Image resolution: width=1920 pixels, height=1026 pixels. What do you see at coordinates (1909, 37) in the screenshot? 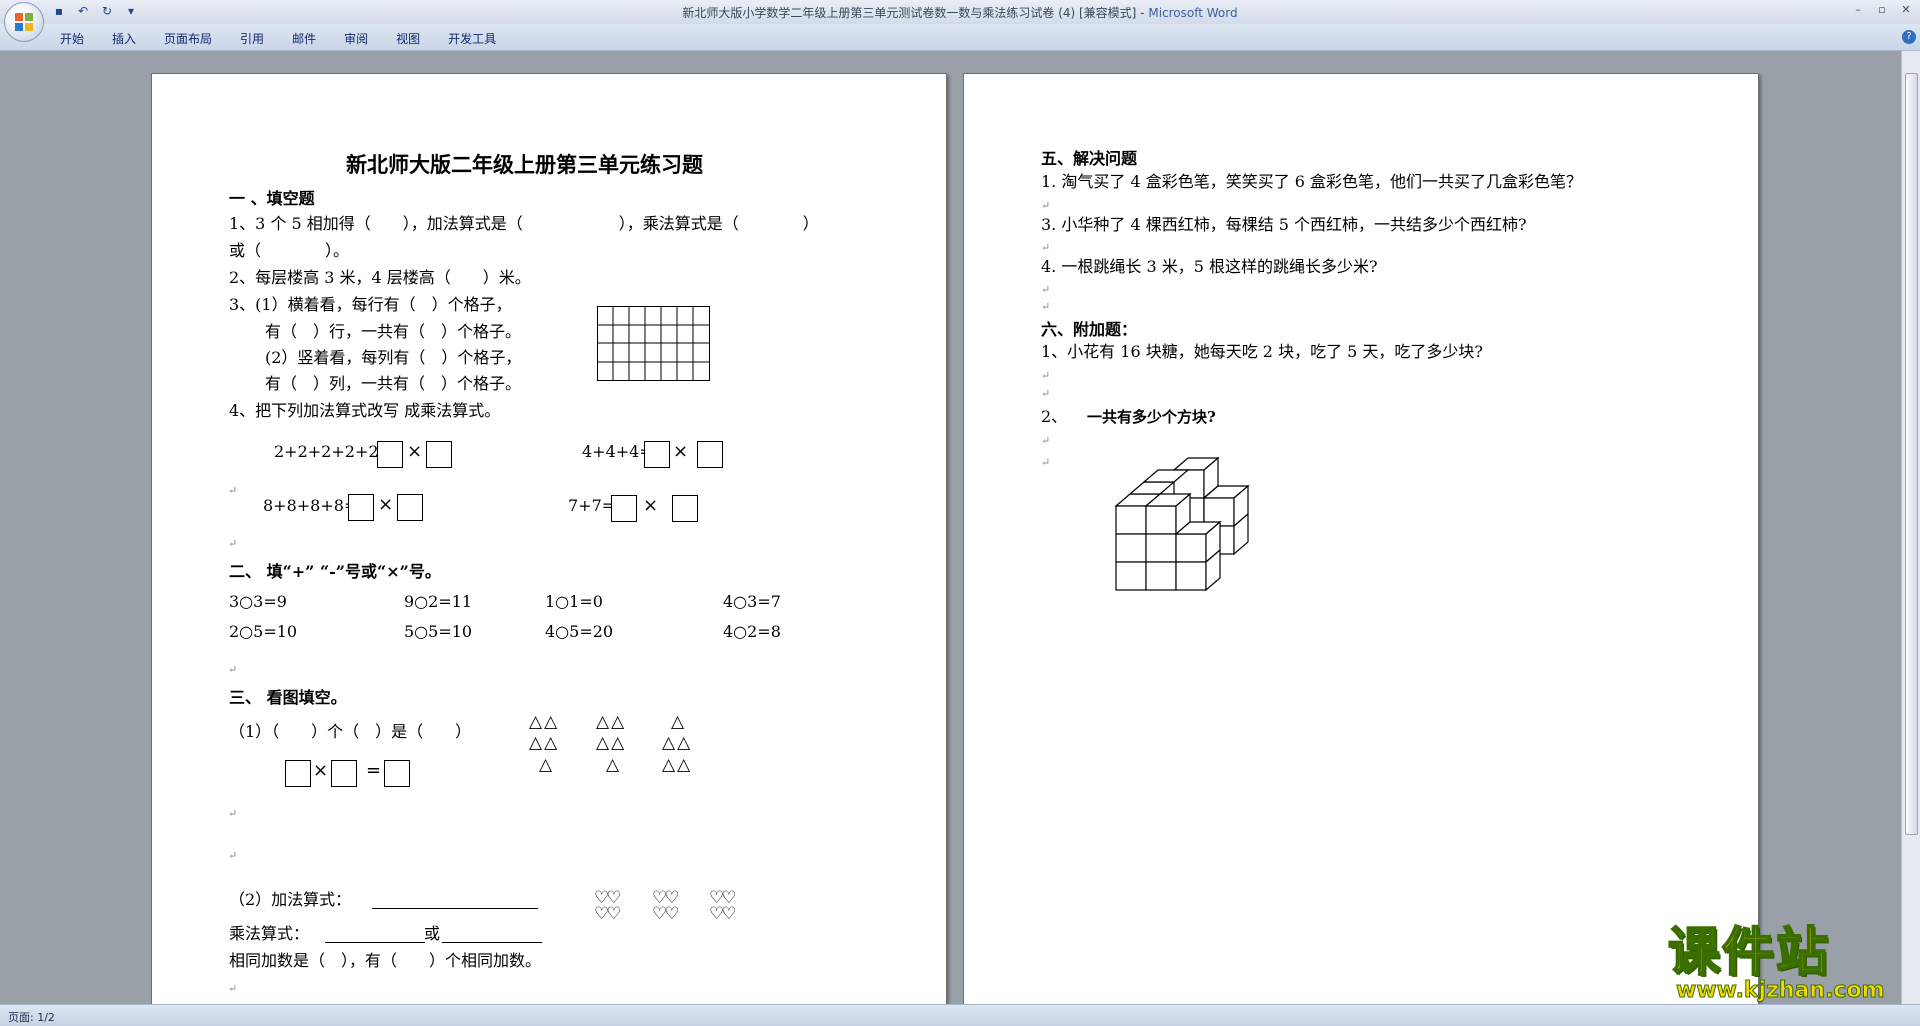
I see `help-icon: ?` at bounding box center [1909, 37].